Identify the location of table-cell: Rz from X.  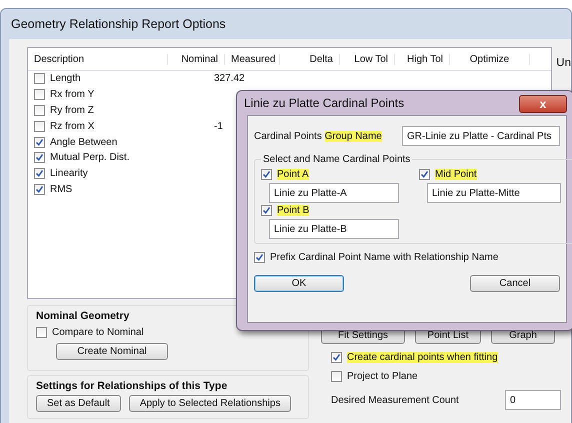
(72, 126).